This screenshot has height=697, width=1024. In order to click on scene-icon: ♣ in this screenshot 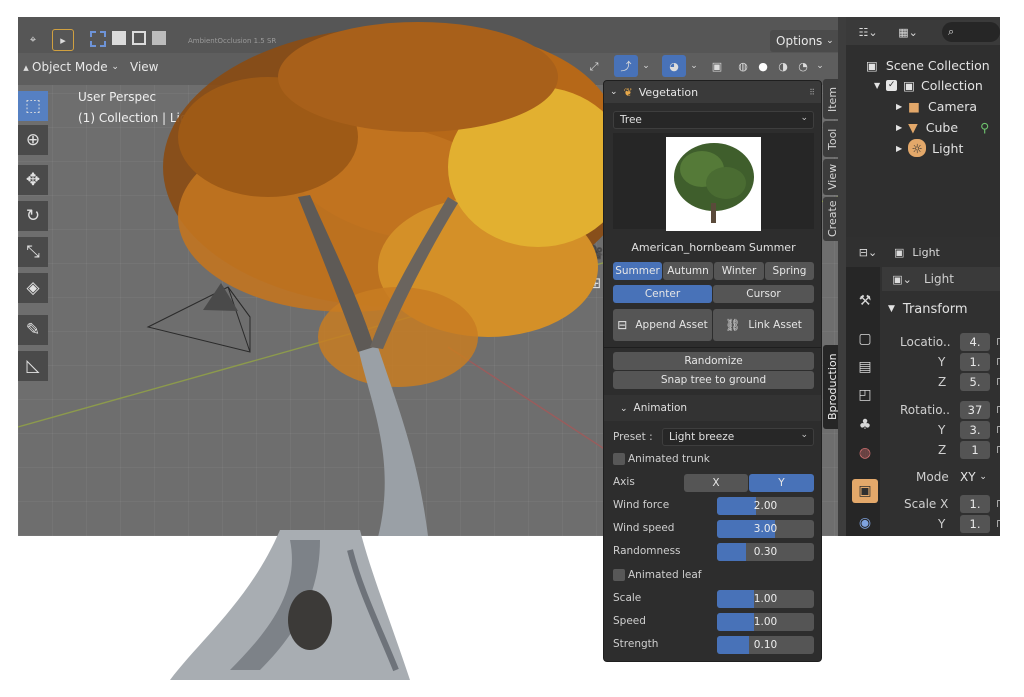, I will do `click(865, 425)`.